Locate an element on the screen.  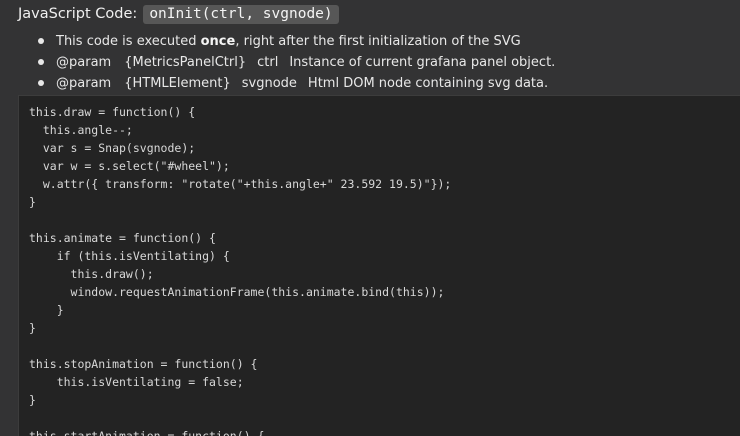
code-line: var w = s.select("#wheel"); is located at coordinates (129, 166).